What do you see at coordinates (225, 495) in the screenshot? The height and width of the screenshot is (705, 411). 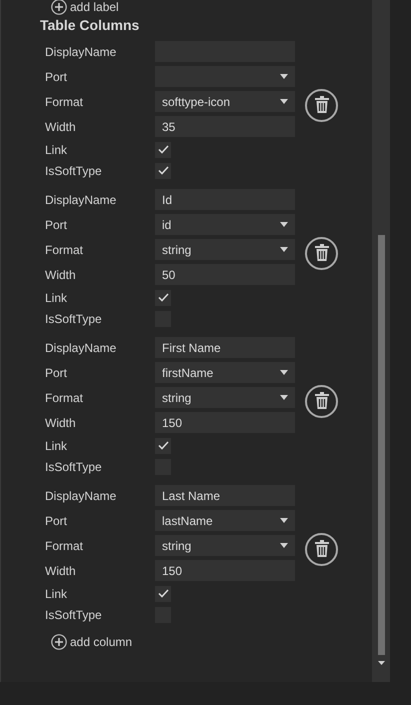 I see `text-field: Last Name` at bounding box center [225, 495].